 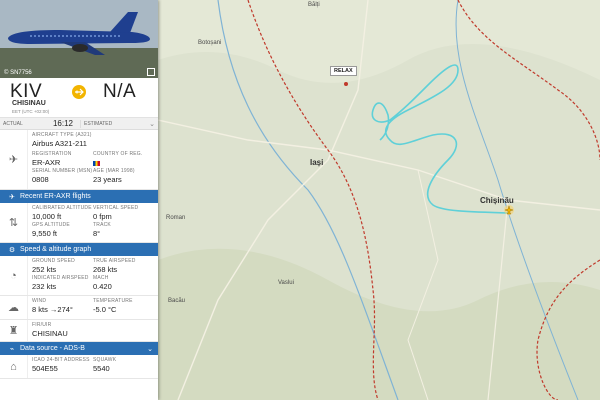 What do you see at coordinates (96, 163) in the screenshot?
I see `moldova-flag-icon` at bounding box center [96, 163].